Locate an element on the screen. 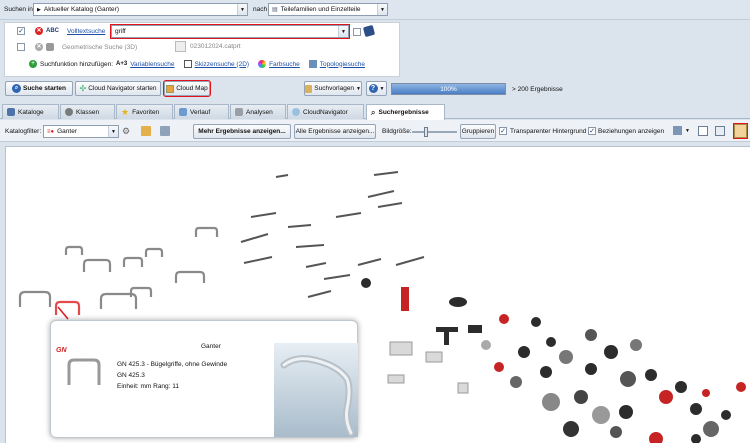 The height and width of the screenshot is (443, 750). geometric-file: 023012024.catprt is located at coordinates (215, 46).